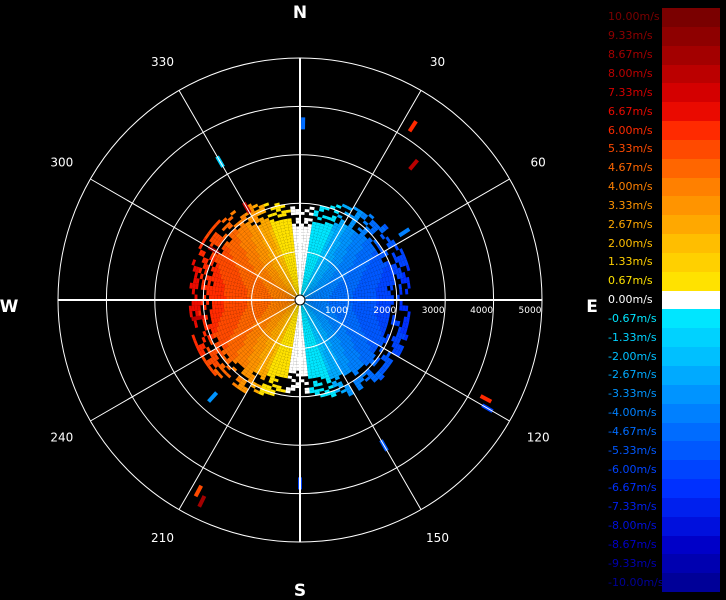 The height and width of the screenshot is (600, 726). Describe the element at coordinates (630, 243) in the screenshot. I see `colorbar-label: 2.00m/s` at that location.